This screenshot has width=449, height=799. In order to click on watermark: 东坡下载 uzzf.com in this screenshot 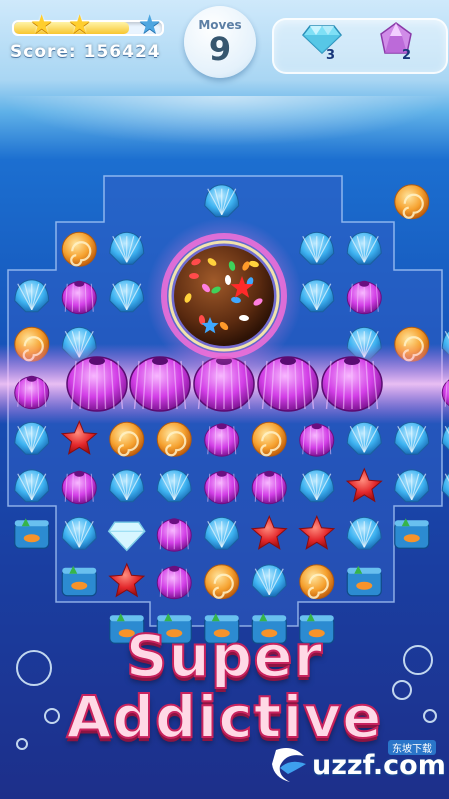, I will do `click(354, 764)`.